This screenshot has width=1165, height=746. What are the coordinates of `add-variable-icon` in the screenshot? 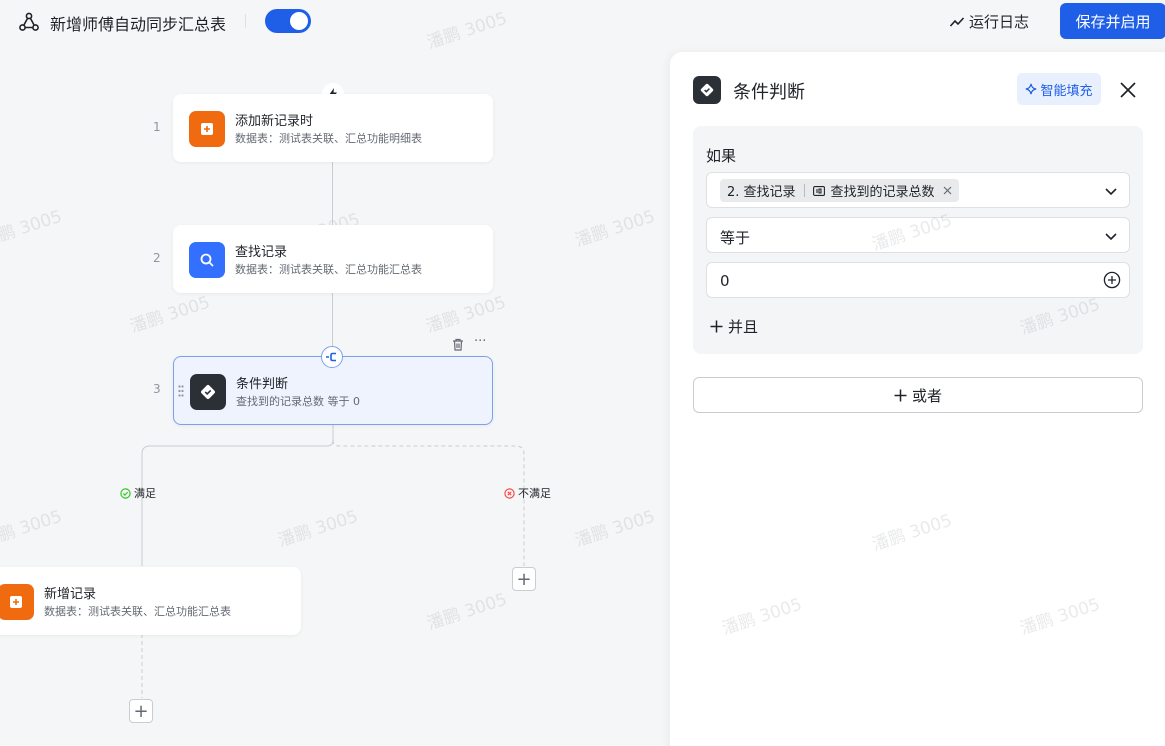 It's located at (1112, 280).